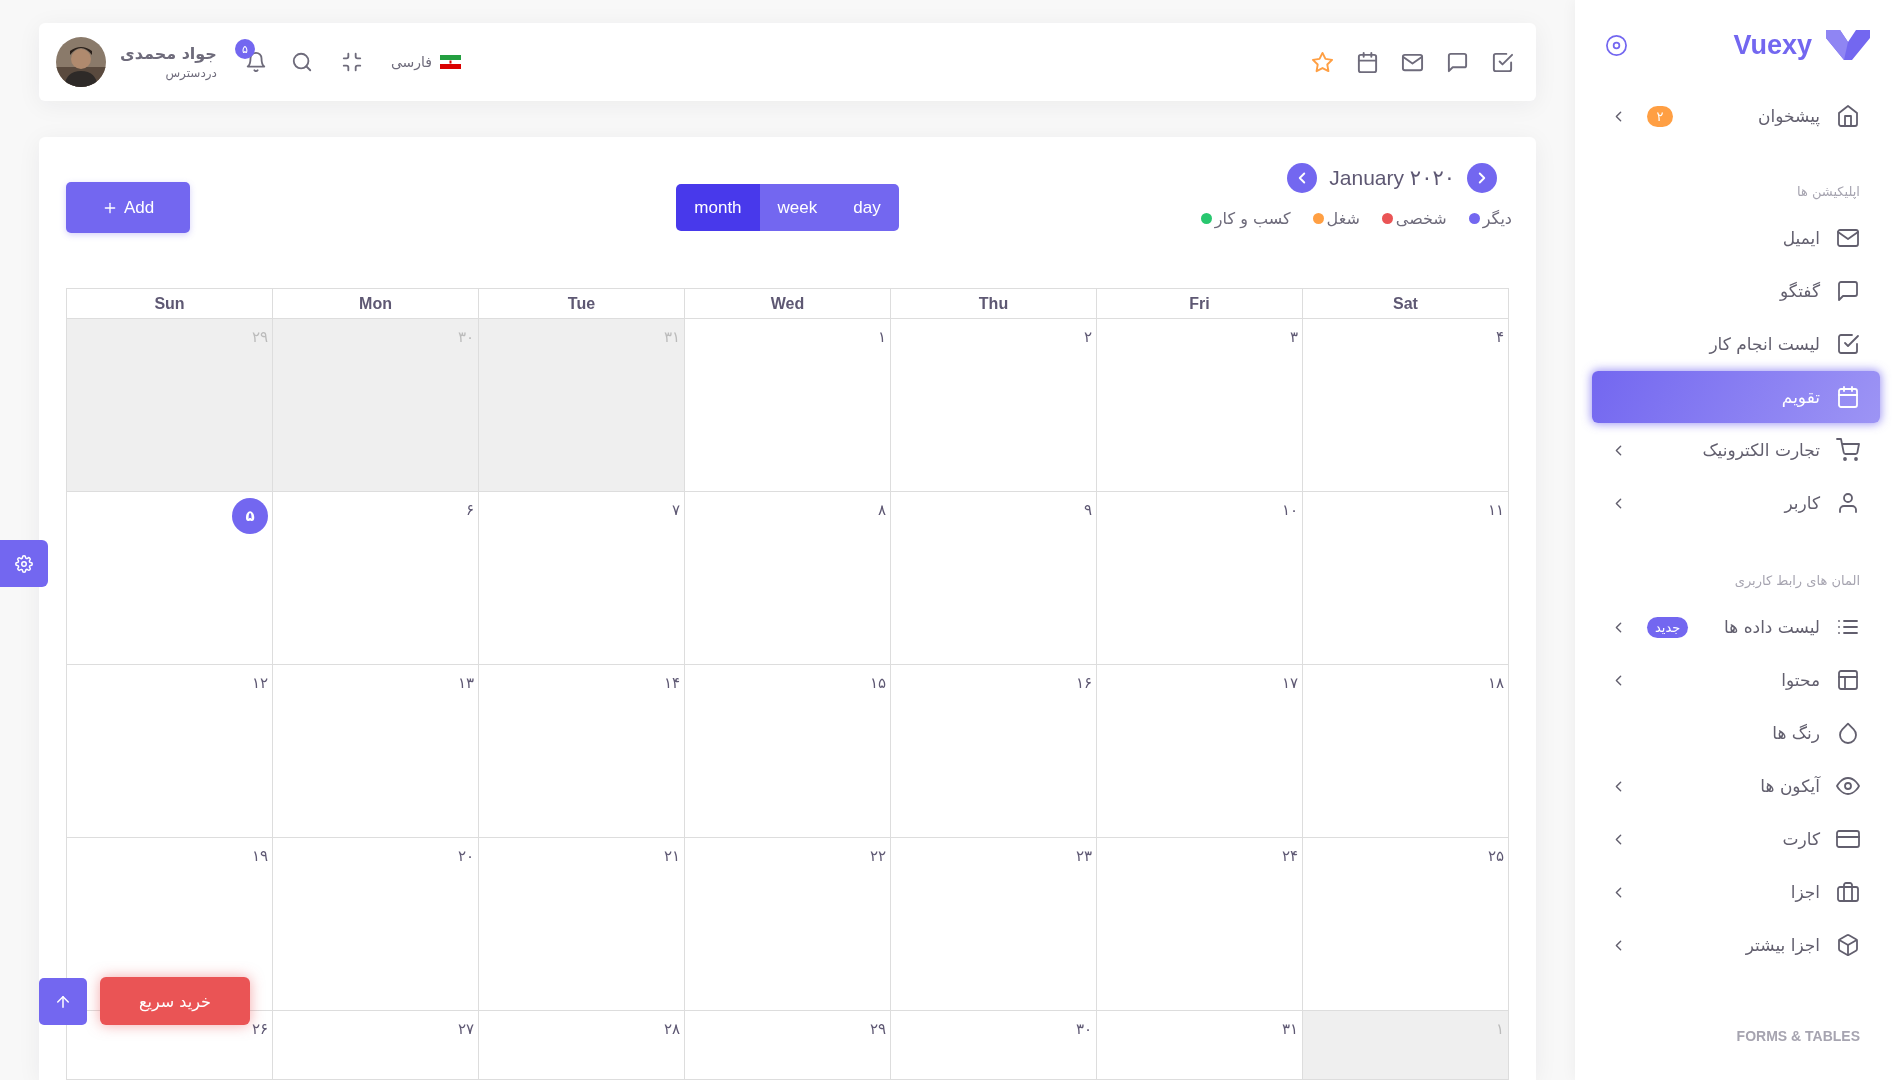 Image resolution: width=1898 pixels, height=1080 pixels. Describe the element at coordinates (255, 62) in the screenshot. I see `bell-icon` at that location.